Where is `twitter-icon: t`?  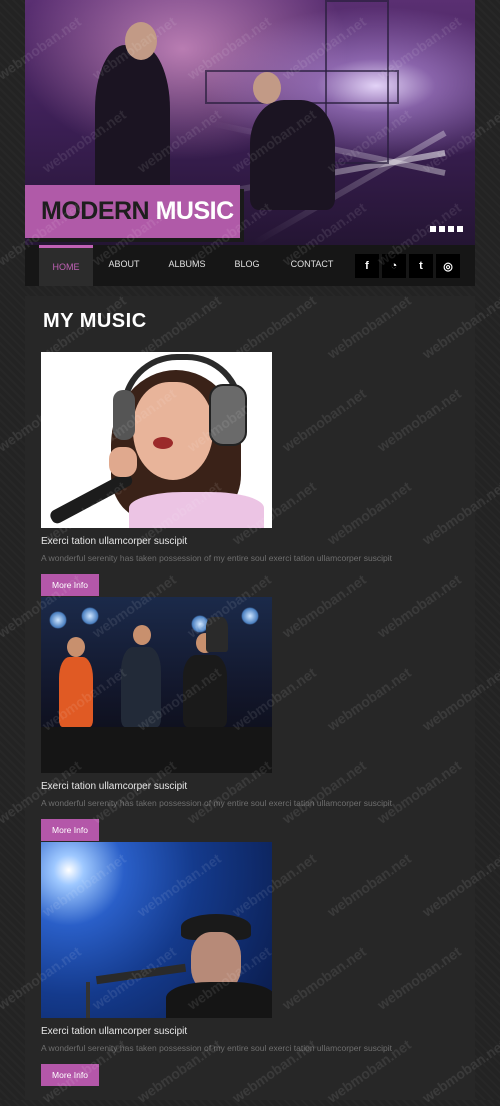
twitter-icon: t is located at coordinates (421, 266).